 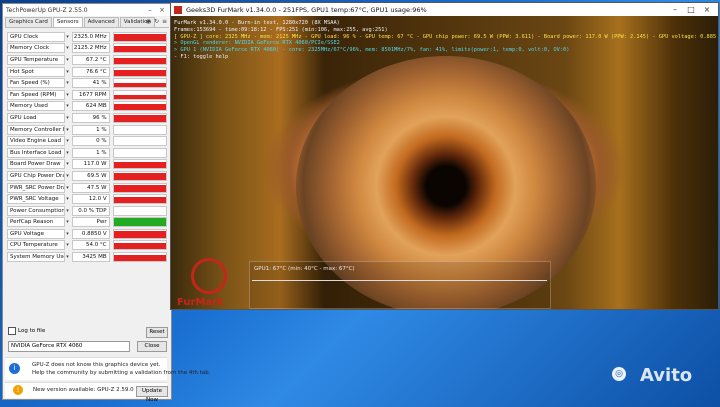 I want to click on sensor-row: GPU Load ▾ 96 %, so click(x=87, y=118).